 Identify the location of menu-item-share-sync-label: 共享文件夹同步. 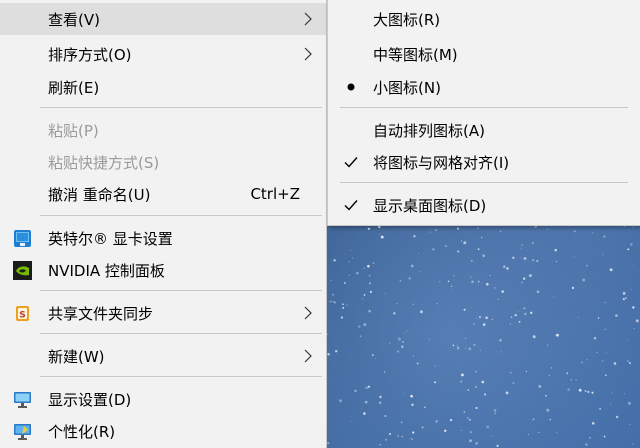
(101, 313).